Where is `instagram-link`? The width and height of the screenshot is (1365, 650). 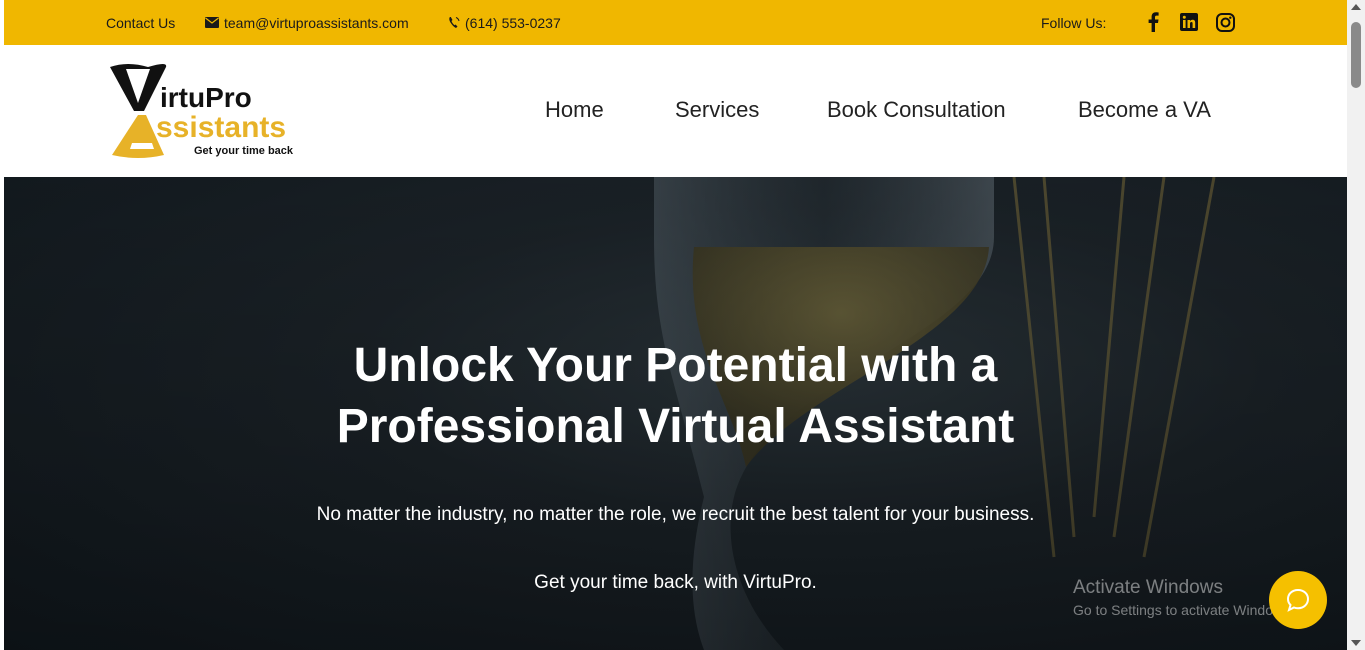 instagram-link is located at coordinates (1225, 22).